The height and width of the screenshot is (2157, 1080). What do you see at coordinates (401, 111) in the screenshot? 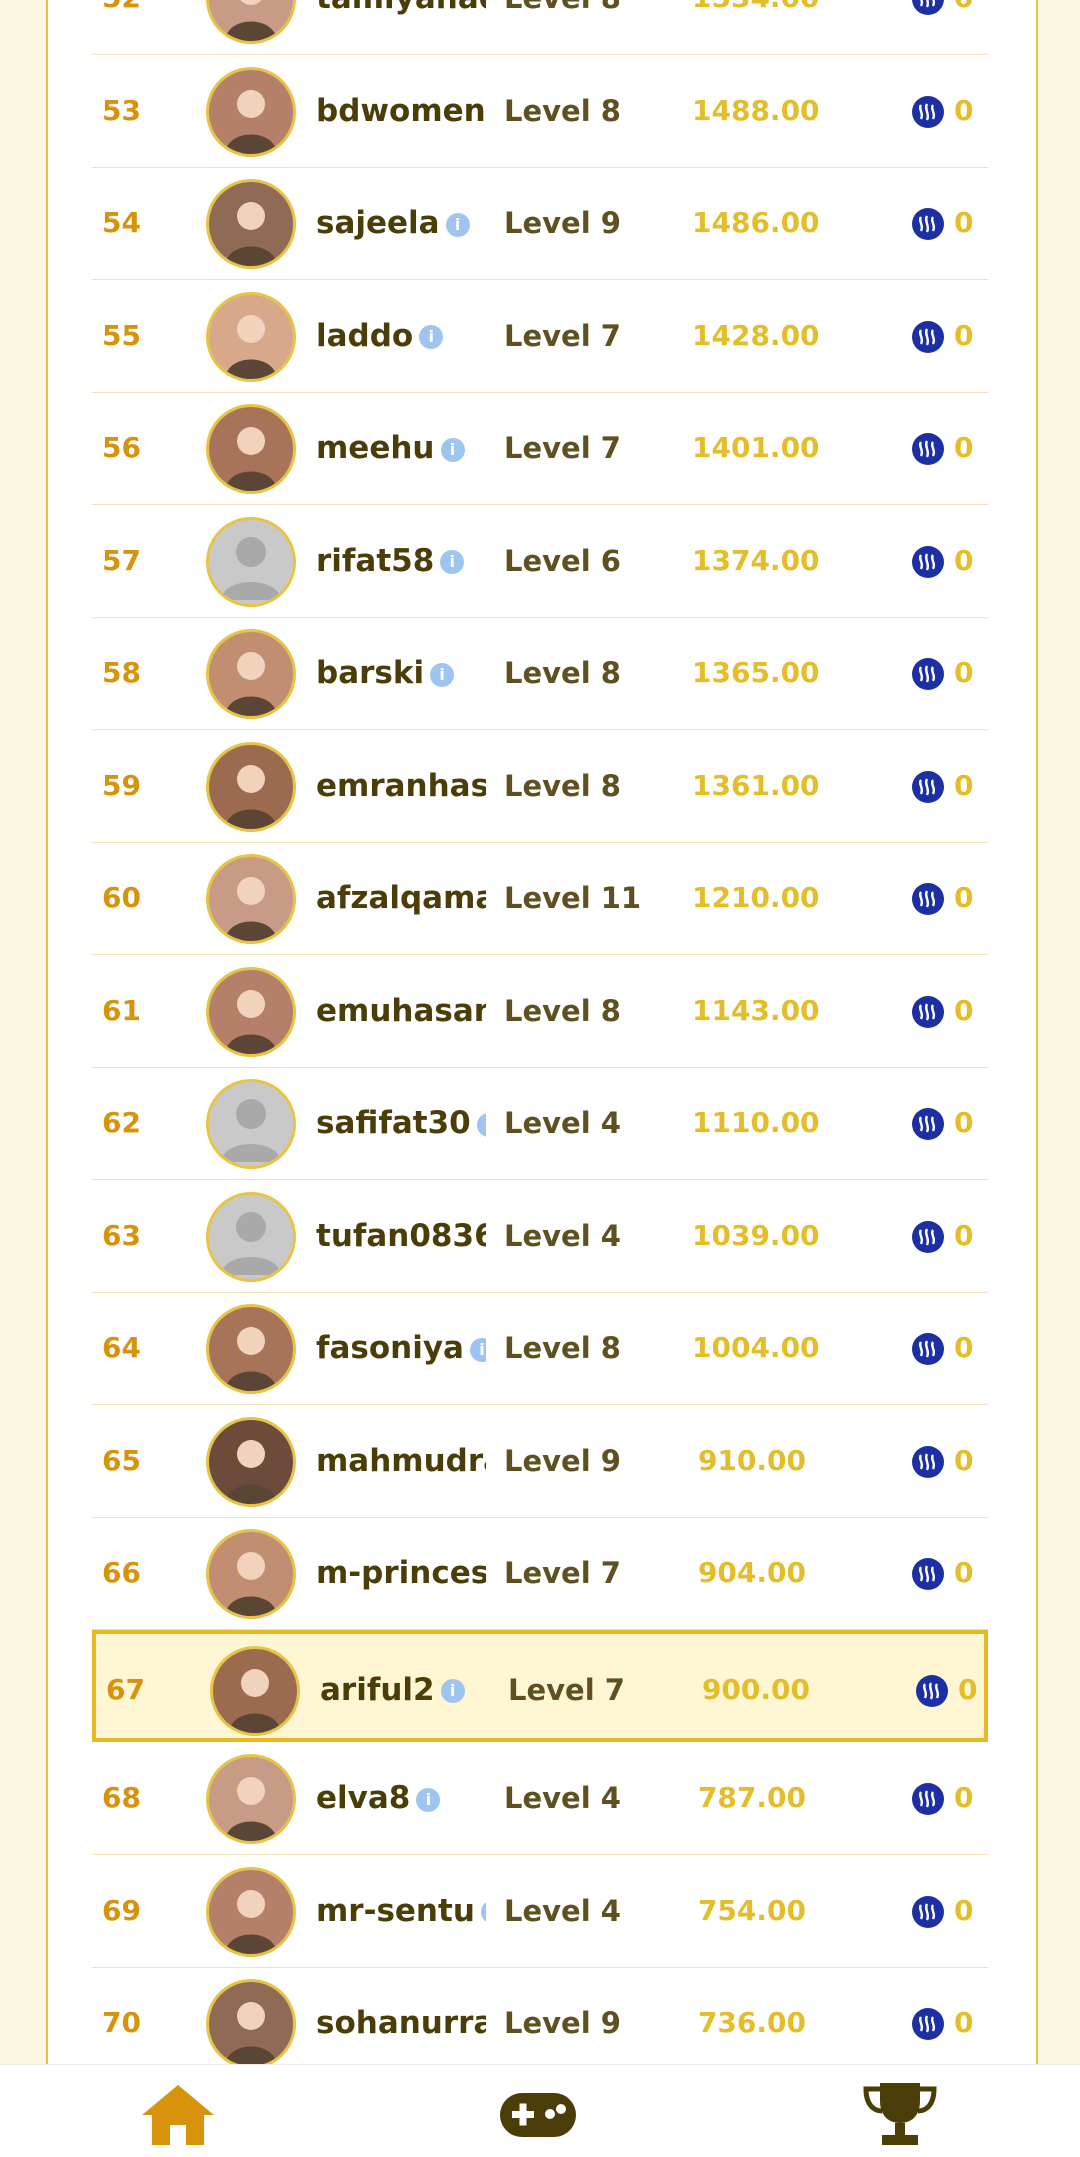
I see `username: bdwomeni` at bounding box center [401, 111].